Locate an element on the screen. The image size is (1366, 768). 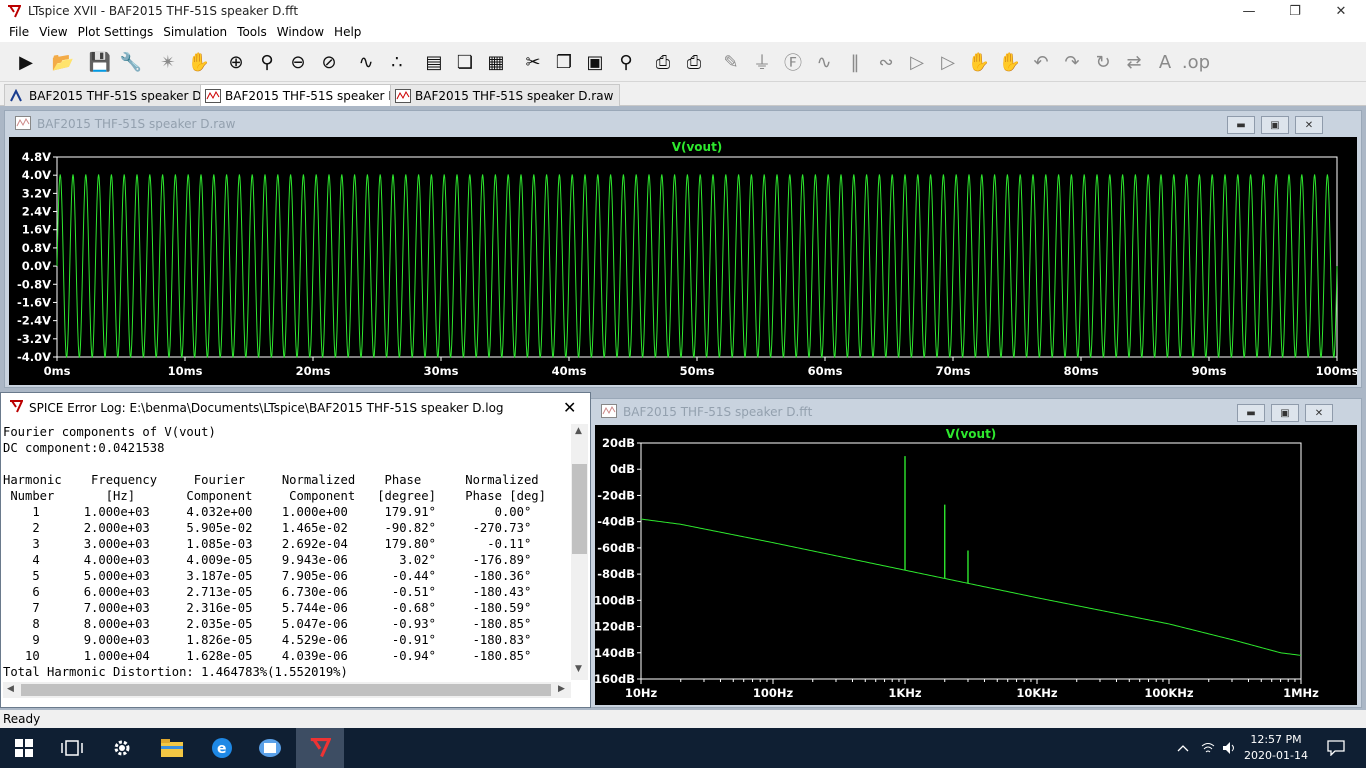
drag-icon: ✋ is located at coordinates (1010, 62).